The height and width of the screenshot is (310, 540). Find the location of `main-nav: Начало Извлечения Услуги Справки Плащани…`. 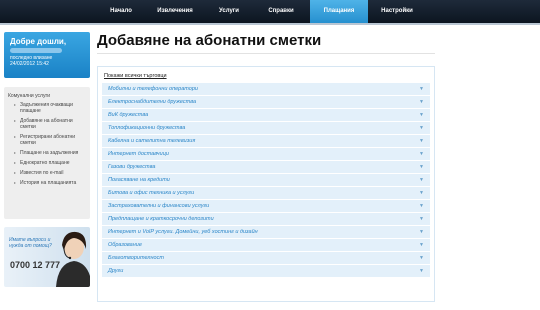

main-nav: Начало Извлечения Услуги Справки Плащани… is located at coordinates (262, 11).